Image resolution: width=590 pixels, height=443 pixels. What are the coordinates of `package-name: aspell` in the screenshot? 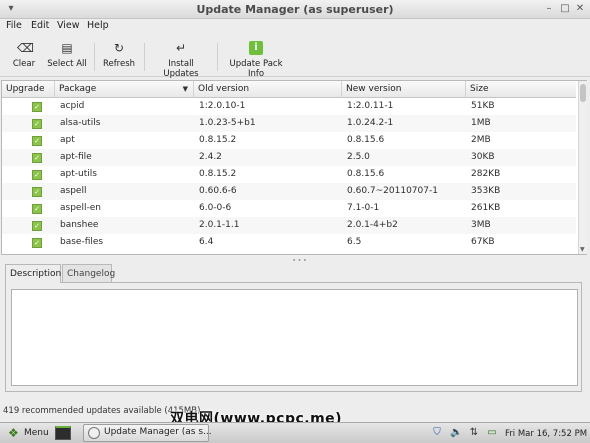 It's located at (73, 191).